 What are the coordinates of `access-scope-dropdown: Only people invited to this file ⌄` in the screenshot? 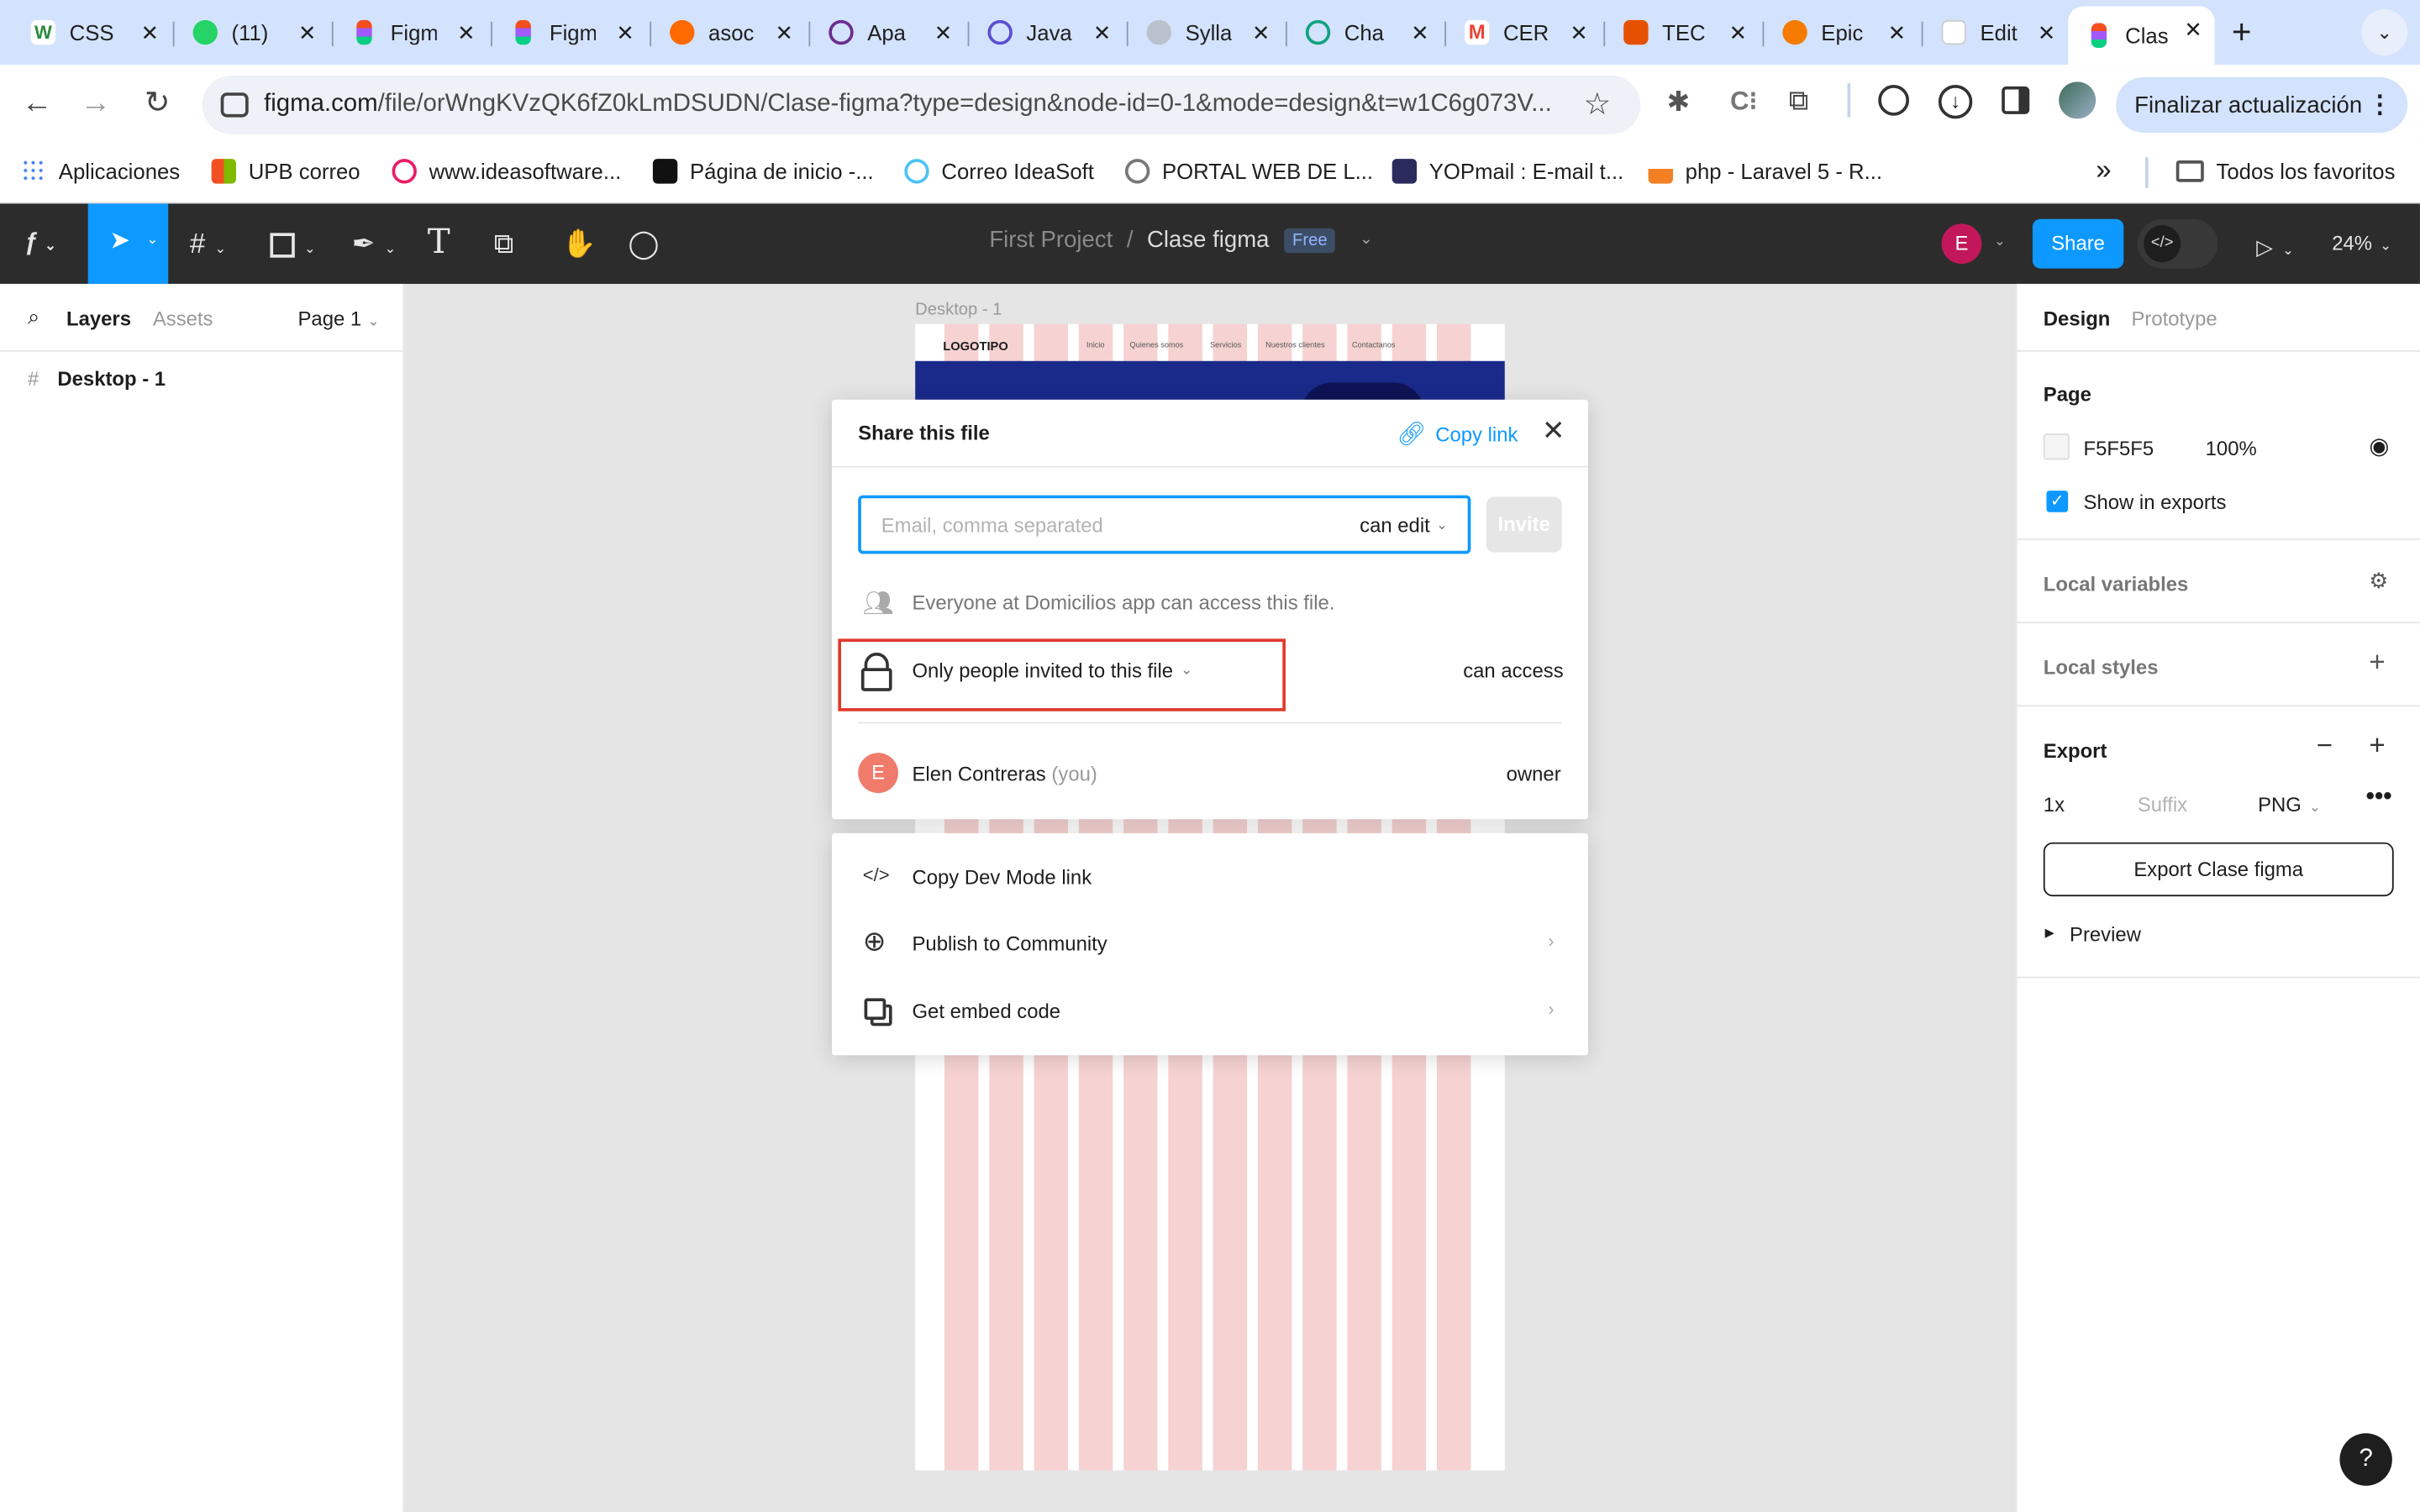 It's located at (1052, 670).